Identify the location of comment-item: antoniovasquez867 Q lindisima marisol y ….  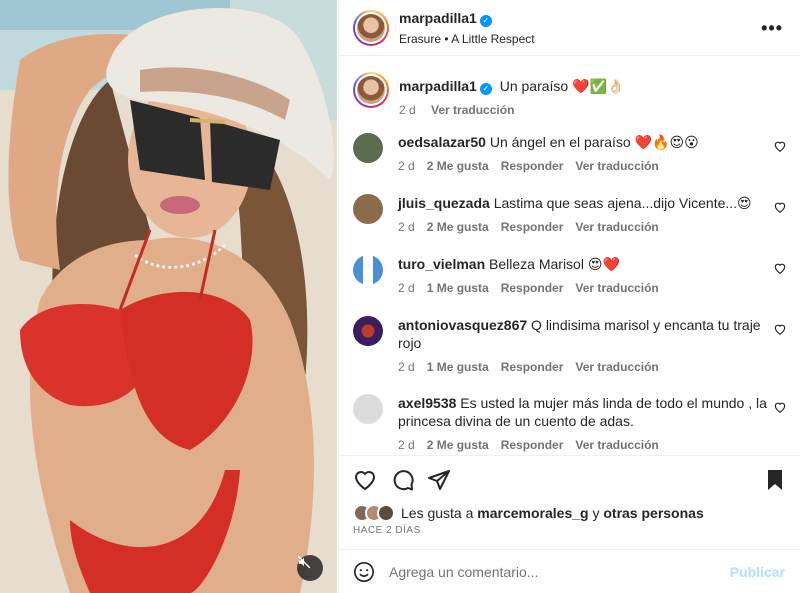
(573, 345).